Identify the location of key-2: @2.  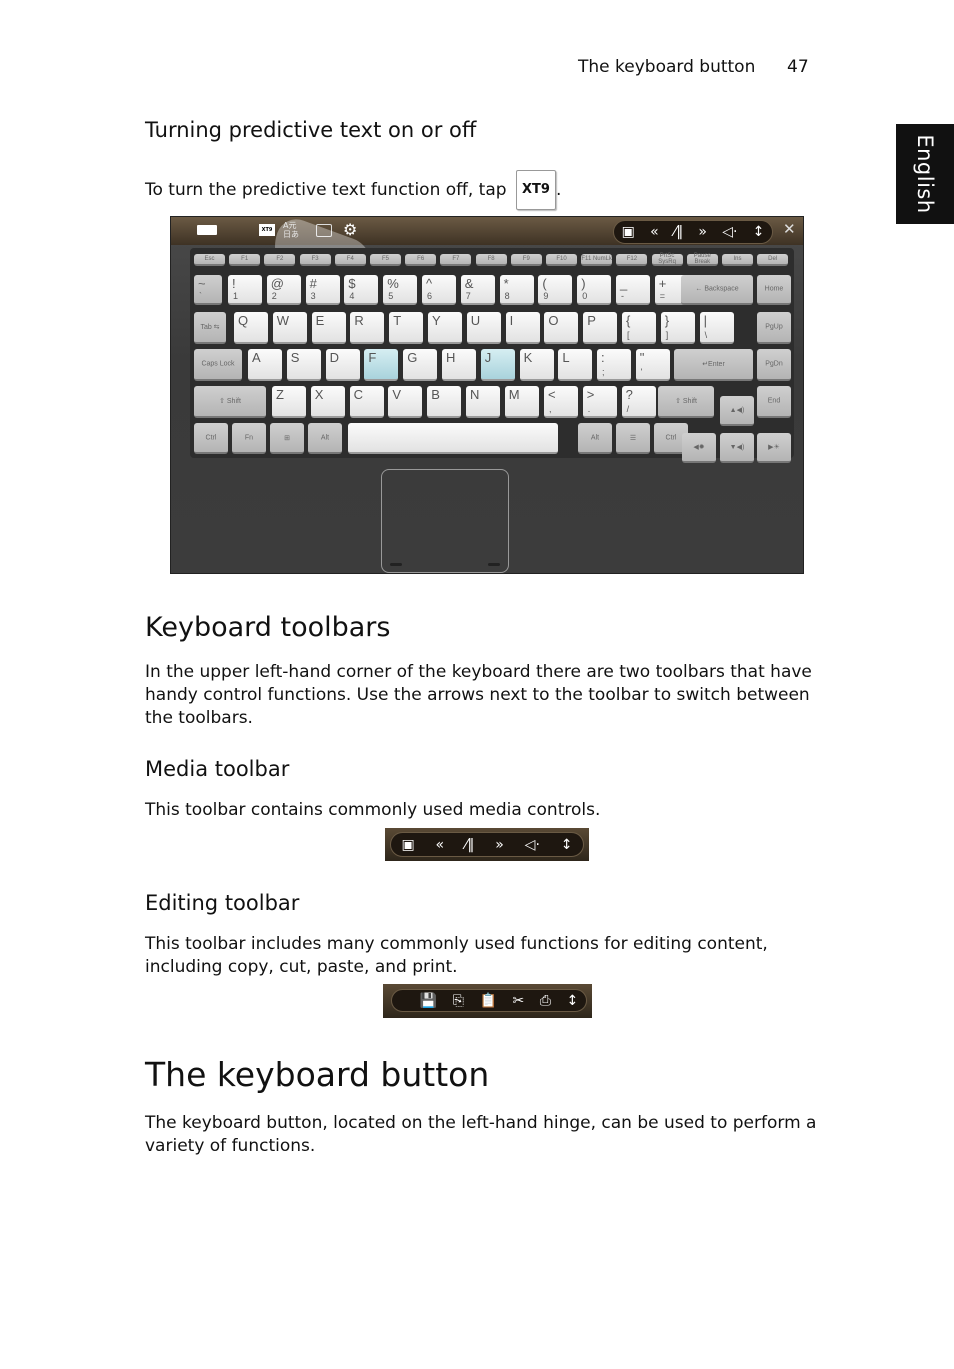
(283, 290).